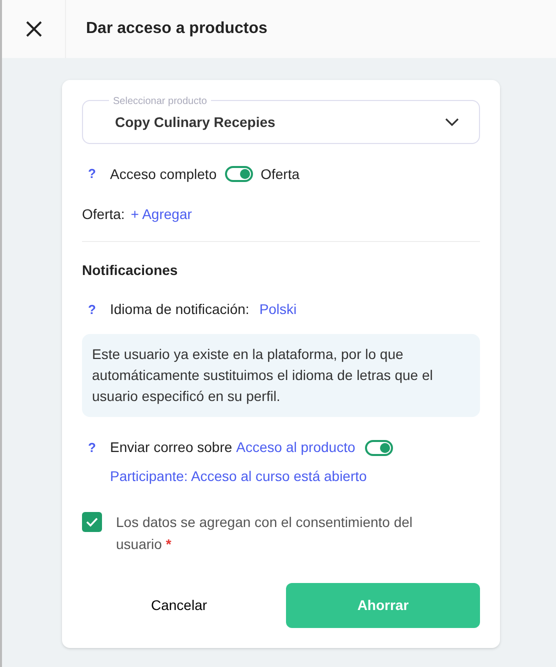 Image resolution: width=556 pixels, height=667 pixels. I want to click on field-label: Seleccionar producto, so click(160, 101).